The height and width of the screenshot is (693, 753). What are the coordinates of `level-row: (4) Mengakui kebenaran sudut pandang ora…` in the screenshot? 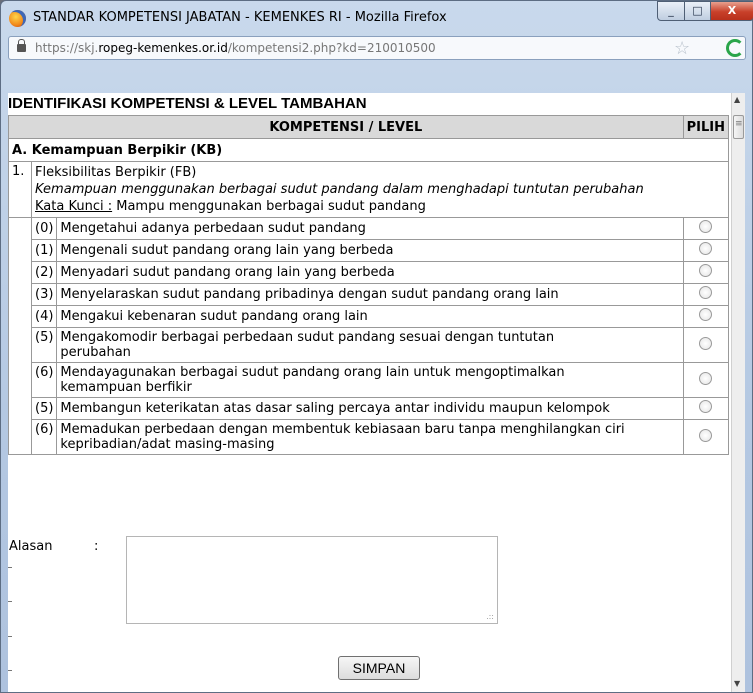 It's located at (369, 316).